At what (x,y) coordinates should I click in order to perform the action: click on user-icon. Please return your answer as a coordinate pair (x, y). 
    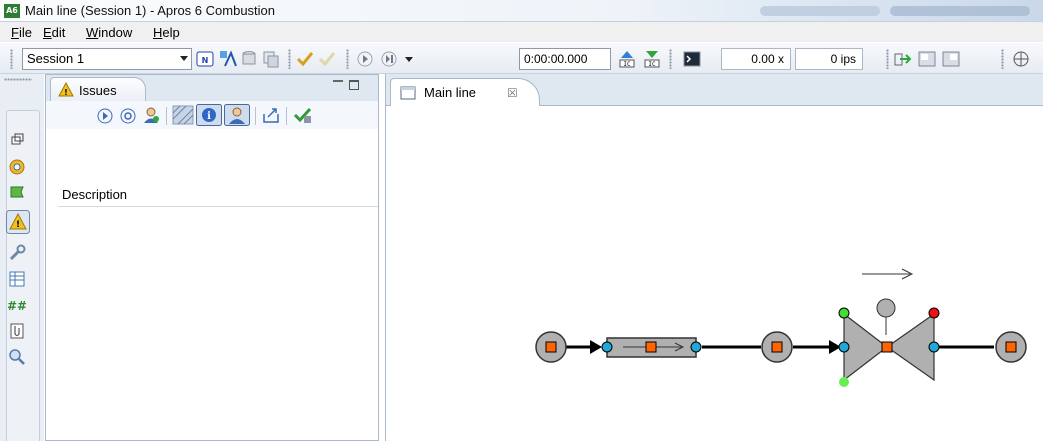
    Looking at the image, I should click on (237, 115).